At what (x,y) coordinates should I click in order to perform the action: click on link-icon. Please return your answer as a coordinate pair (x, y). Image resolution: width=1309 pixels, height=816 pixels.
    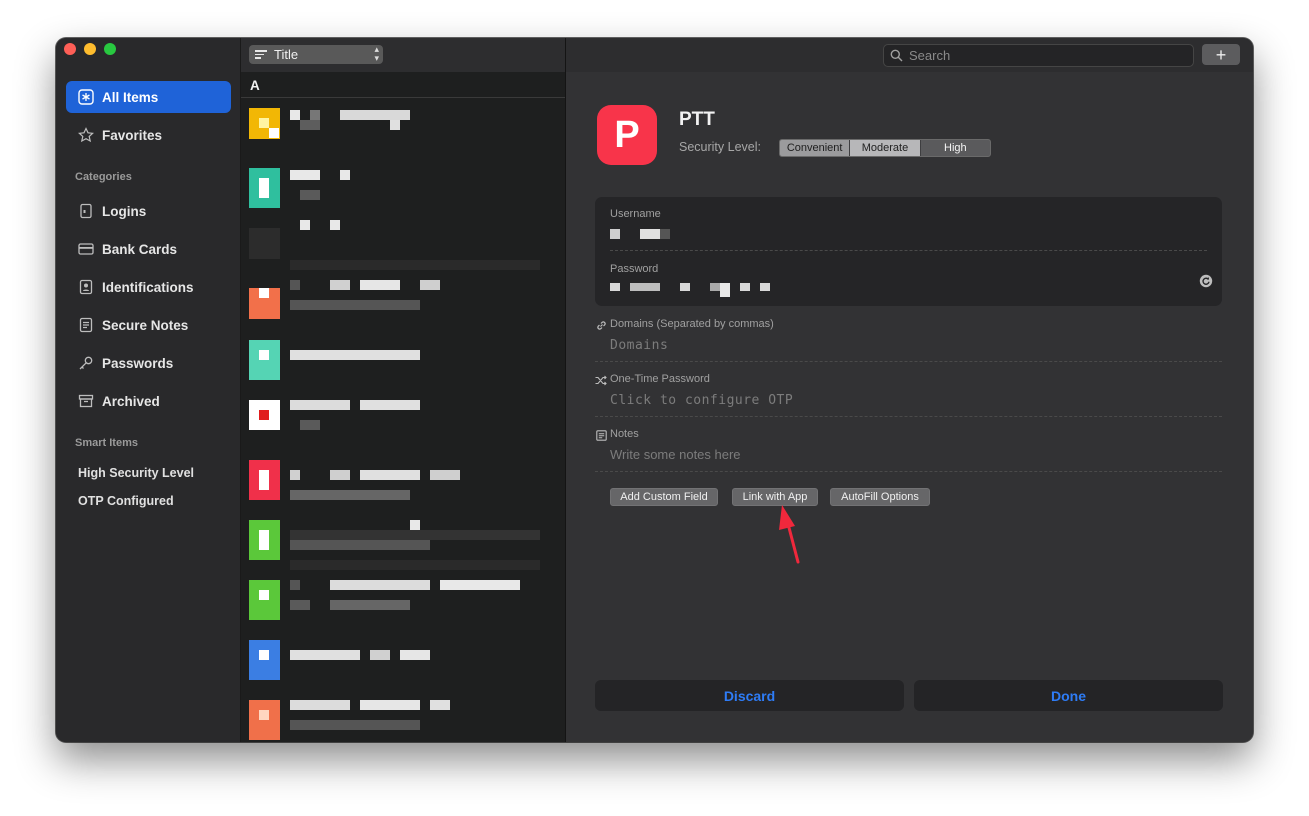
    Looking at the image, I should click on (601, 327).